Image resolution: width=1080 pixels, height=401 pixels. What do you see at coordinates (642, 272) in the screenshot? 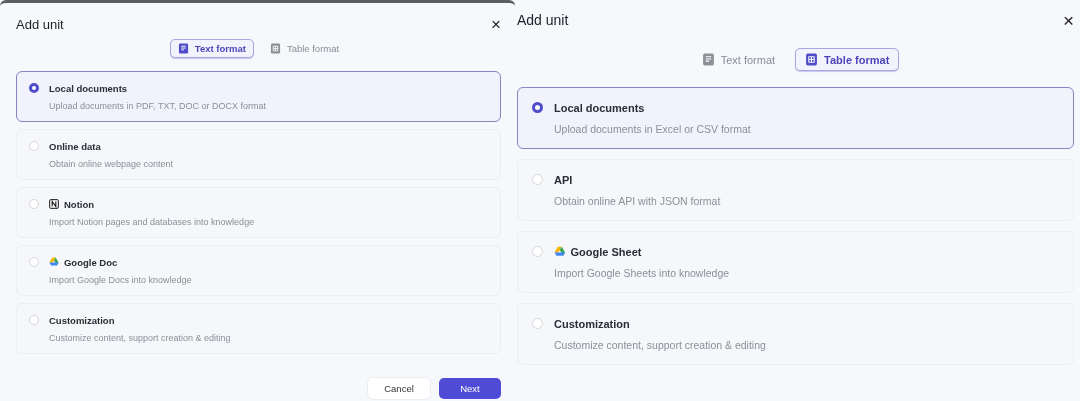
I see `option-description: Import Google Sheets into knowledge` at bounding box center [642, 272].